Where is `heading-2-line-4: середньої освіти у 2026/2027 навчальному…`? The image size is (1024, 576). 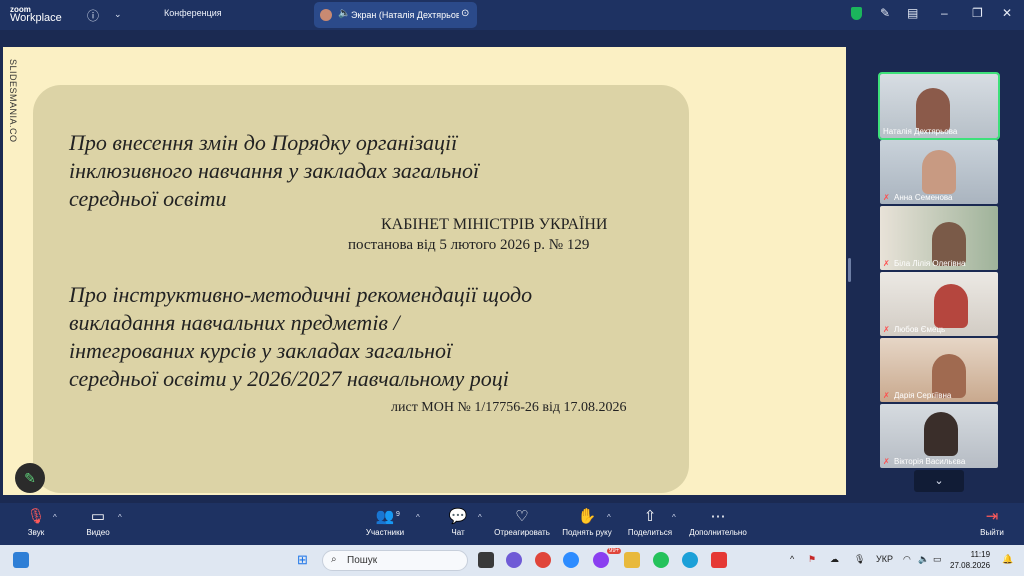 heading-2-line-4: середньої освіти у 2026/2027 навчальному… is located at coordinates (289, 378).